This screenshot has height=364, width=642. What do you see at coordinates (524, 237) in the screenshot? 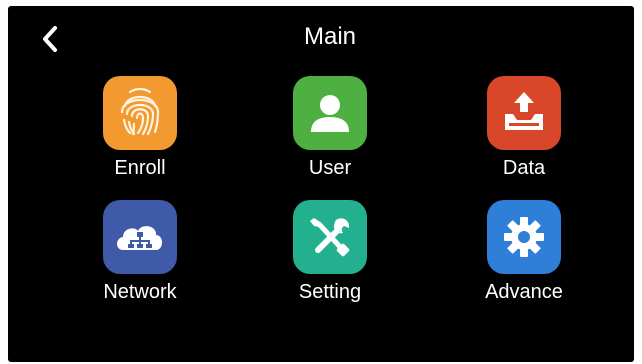
I see `gear-icon` at bounding box center [524, 237].